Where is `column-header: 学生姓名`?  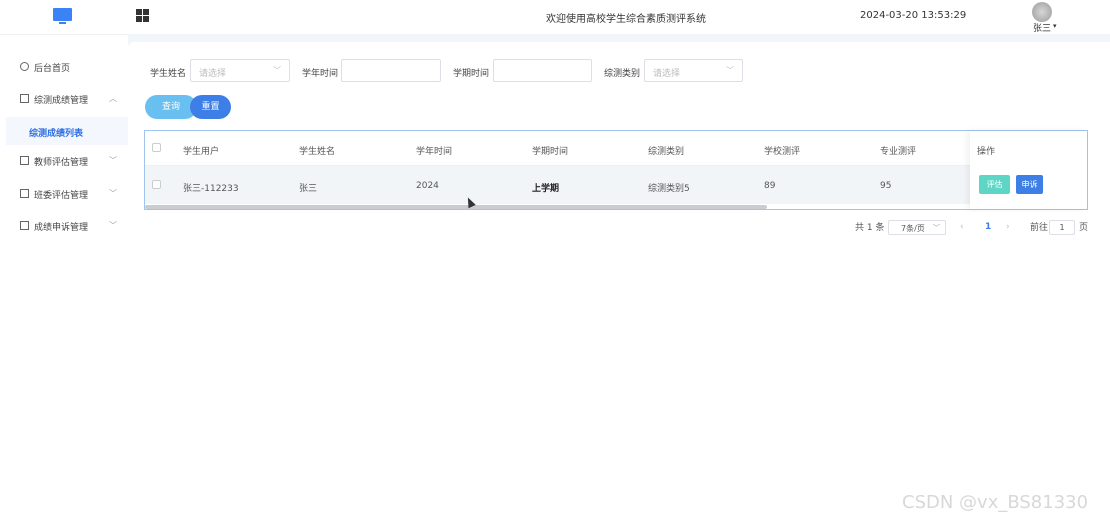 column-header: 学生姓名 is located at coordinates (317, 152).